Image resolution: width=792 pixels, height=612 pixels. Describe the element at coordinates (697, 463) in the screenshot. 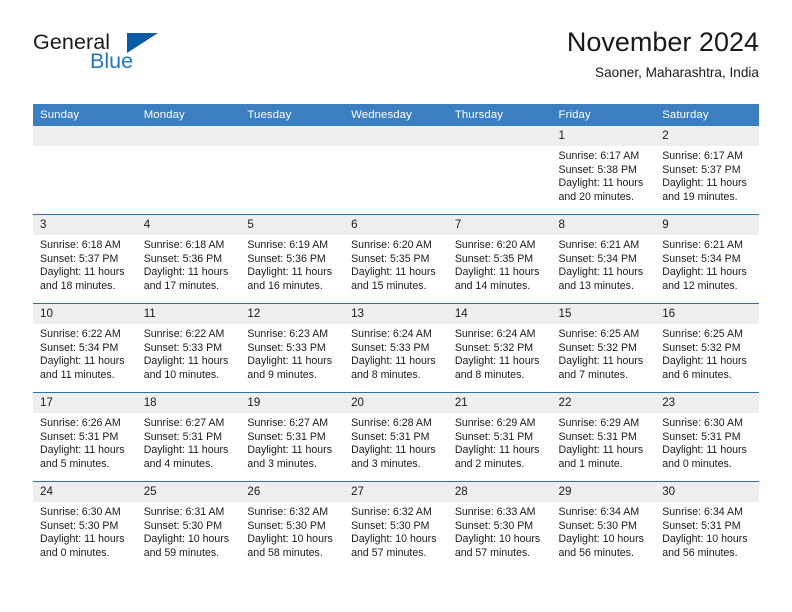

I see `daylight-text-line2: and 0 minutes.` at that location.